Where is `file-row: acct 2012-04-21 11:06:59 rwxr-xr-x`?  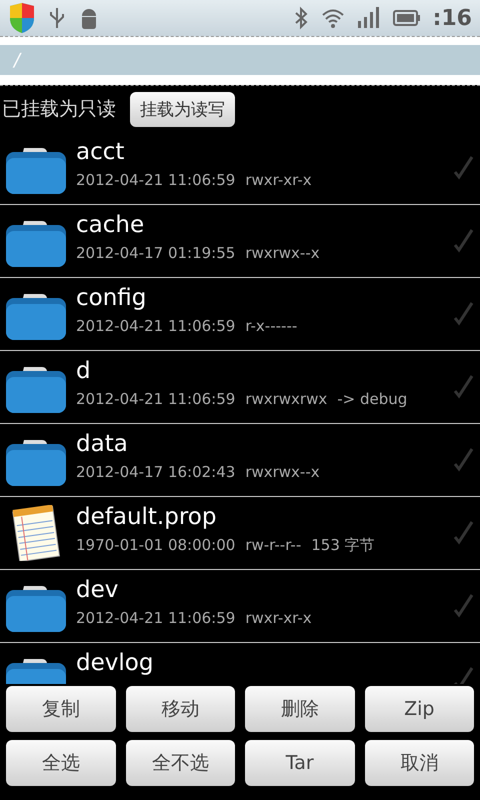
file-row: acct 2012-04-21 11:06:59 rwxr-xr-x is located at coordinates (240, 168).